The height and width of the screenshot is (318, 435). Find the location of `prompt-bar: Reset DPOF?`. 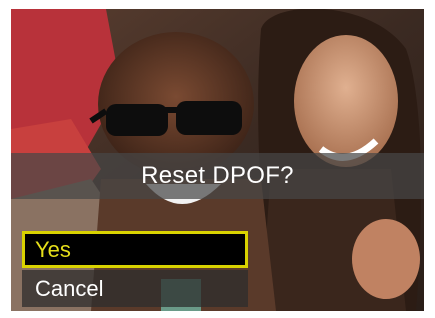

prompt-bar: Reset DPOF? is located at coordinates (217, 176).